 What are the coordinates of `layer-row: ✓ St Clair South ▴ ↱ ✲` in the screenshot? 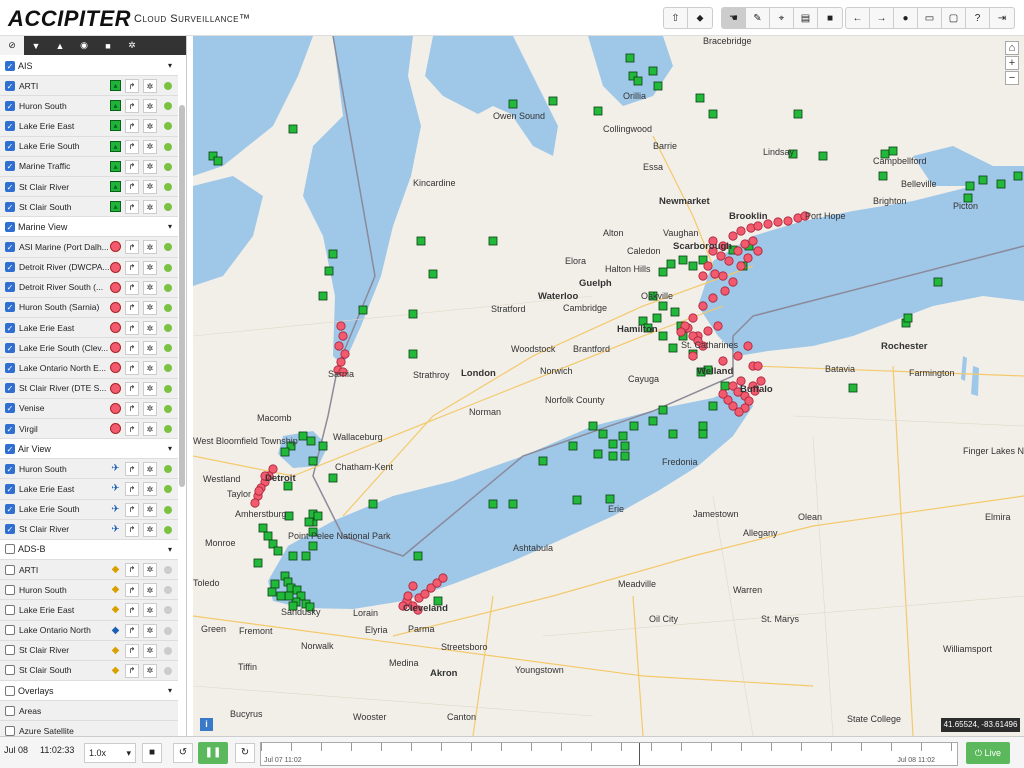 It's located at (89, 207).